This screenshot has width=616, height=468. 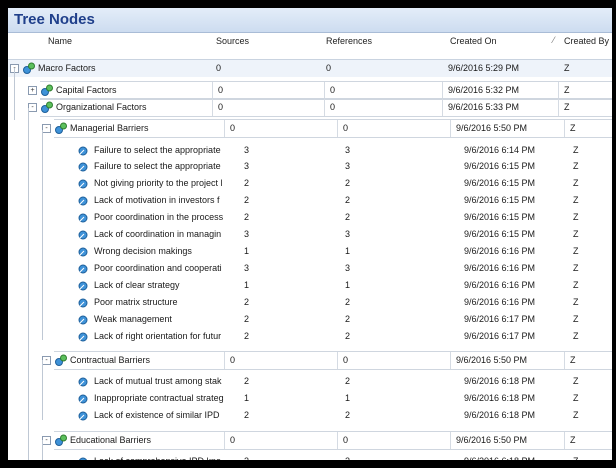 I want to click on node-name: Lack of mutual trust among stak, so click(x=158, y=381).